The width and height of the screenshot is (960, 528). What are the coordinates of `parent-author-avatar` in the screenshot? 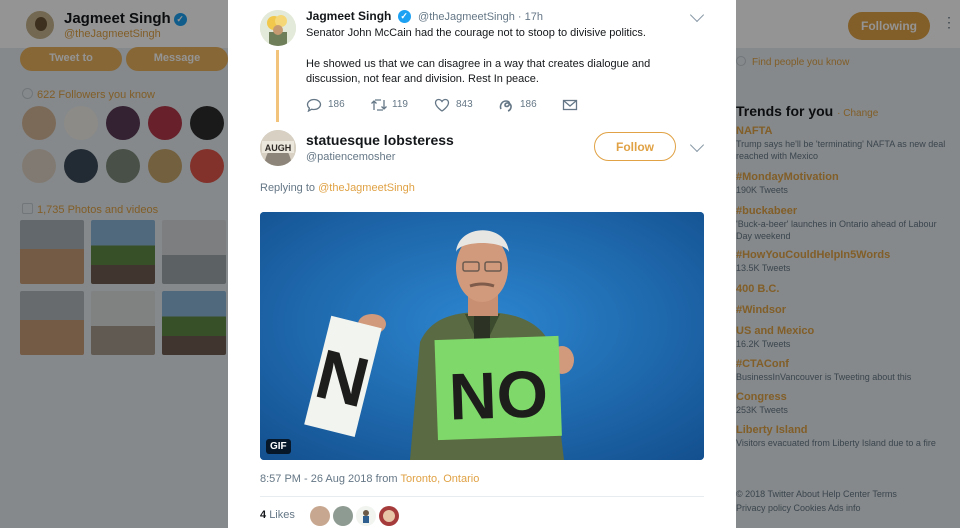 It's located at (278, 28).